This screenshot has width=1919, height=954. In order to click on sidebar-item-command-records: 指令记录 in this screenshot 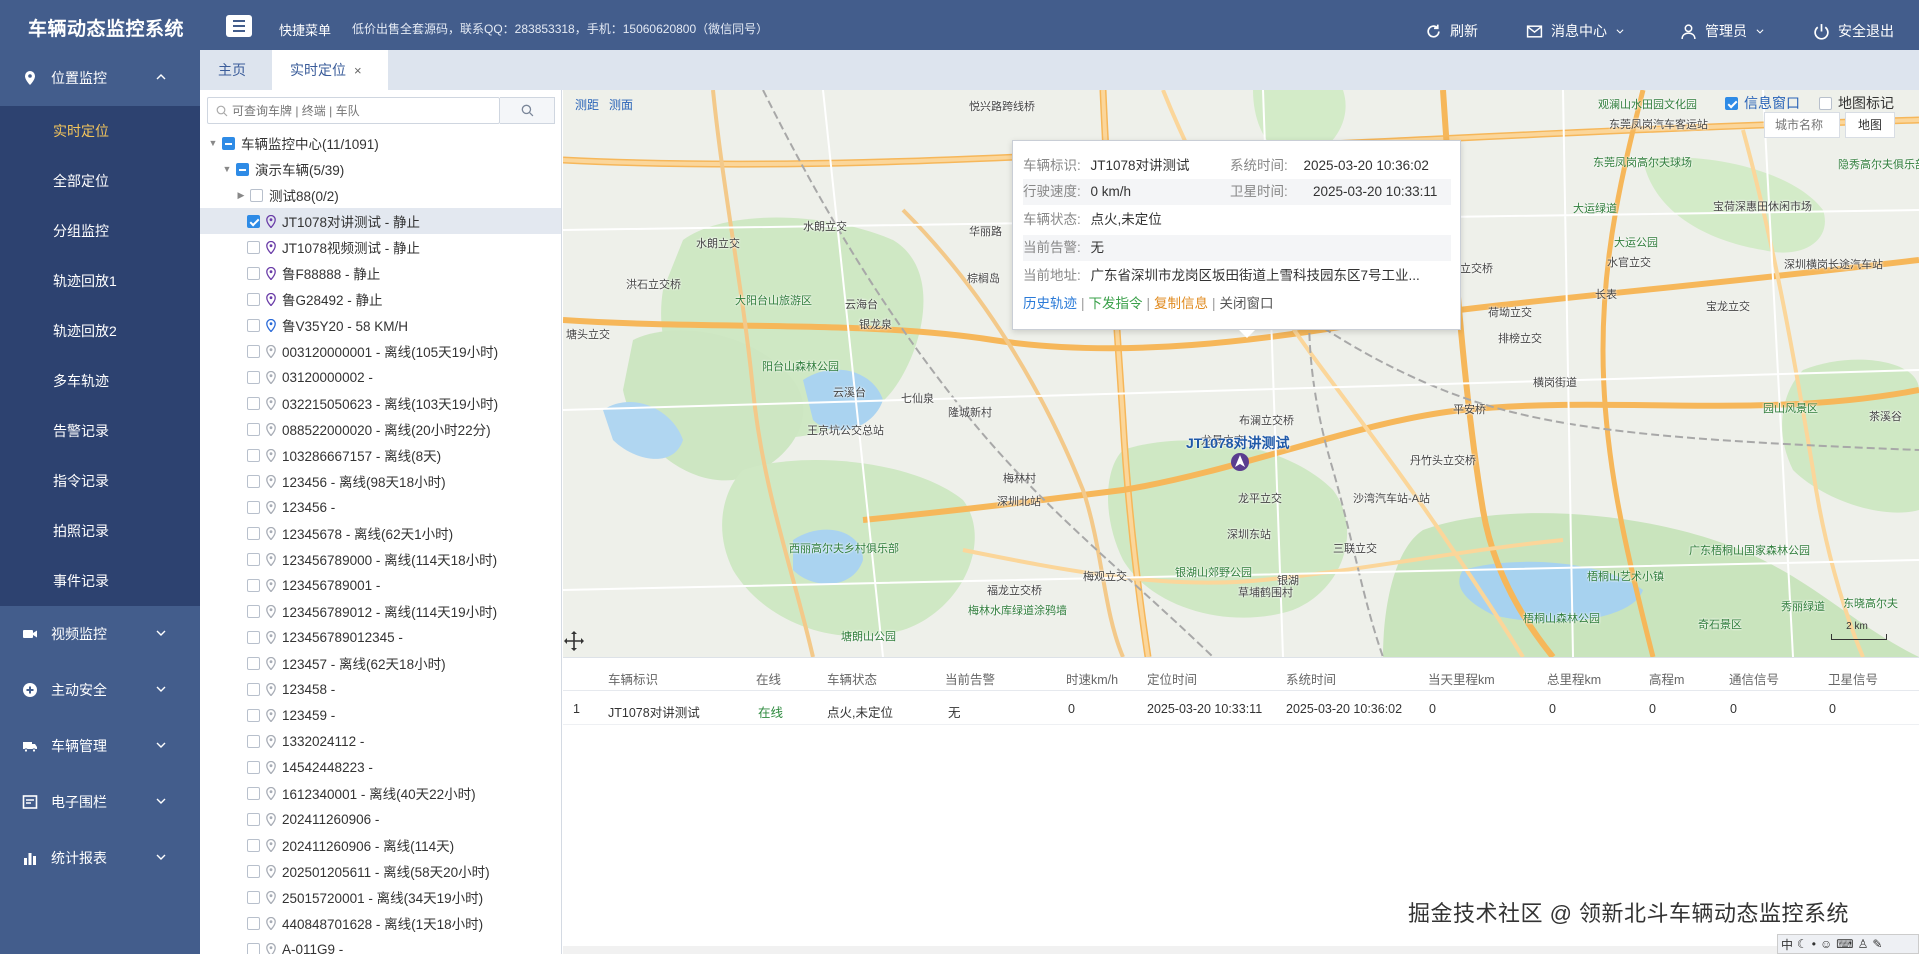, I will do `click(100, 481)`.